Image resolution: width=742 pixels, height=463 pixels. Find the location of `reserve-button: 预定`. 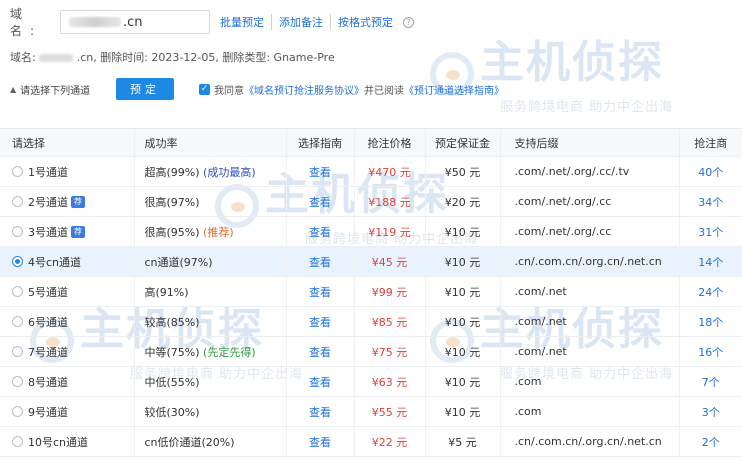

reserve-button: 预定 is located at coordinates (145, 89).